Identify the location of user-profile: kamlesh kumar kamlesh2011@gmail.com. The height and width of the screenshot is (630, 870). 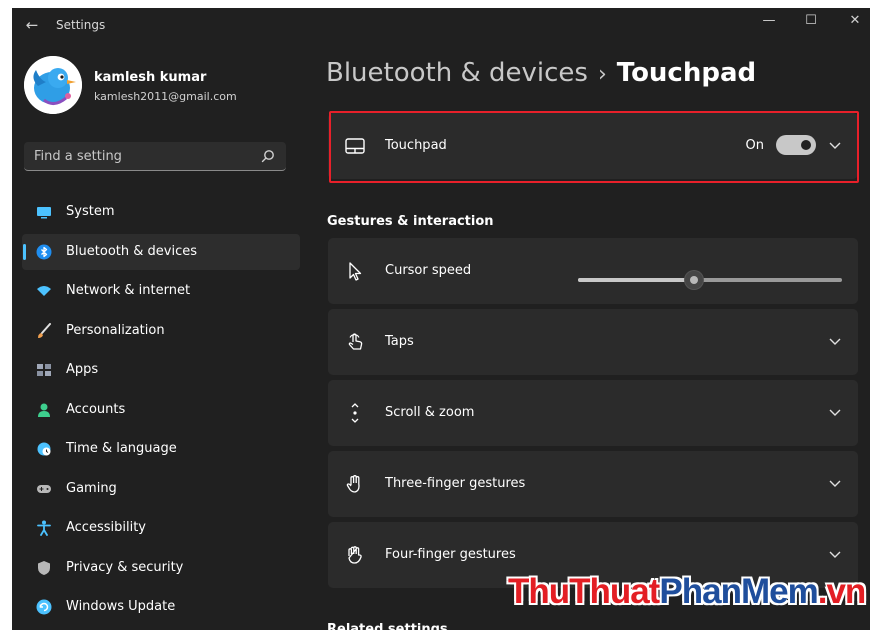
(157, 87).